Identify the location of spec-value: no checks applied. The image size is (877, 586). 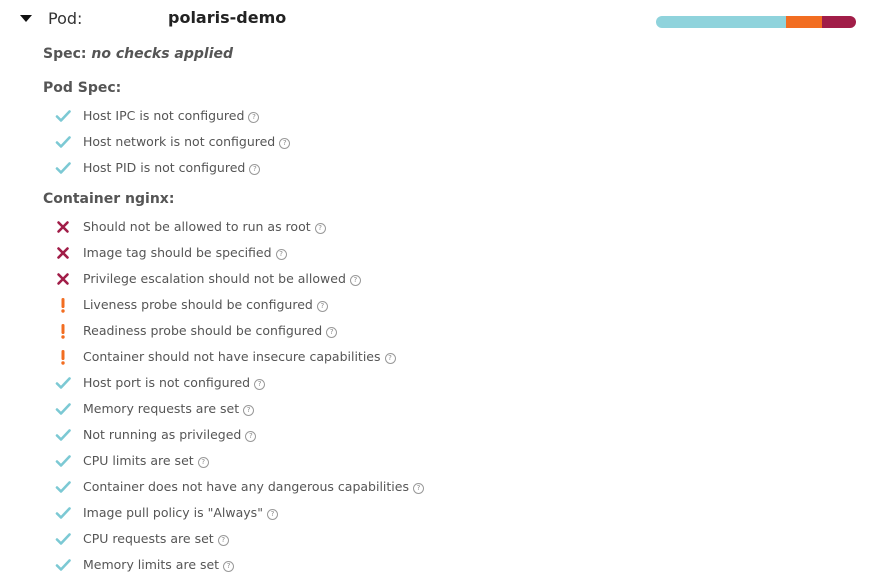
(162, 54).